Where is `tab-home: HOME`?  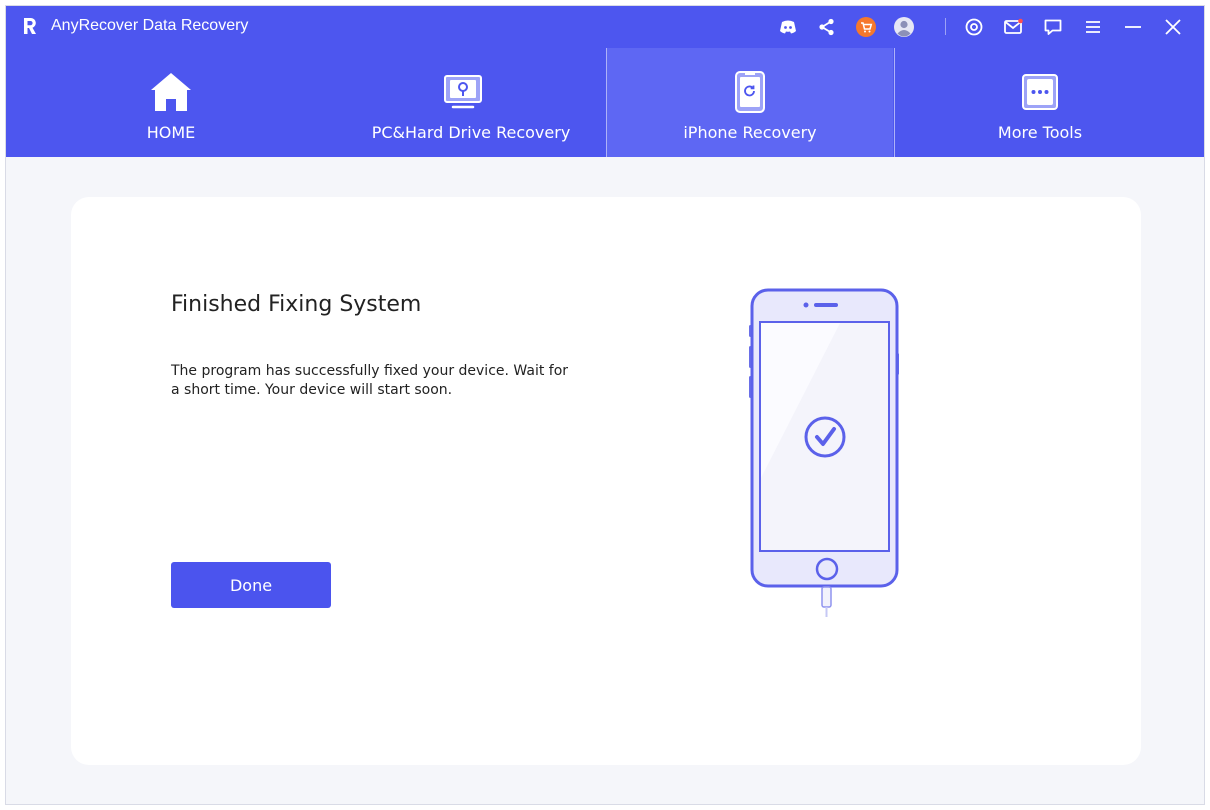 tab-home: HOME is located at coordinates (171, 102).